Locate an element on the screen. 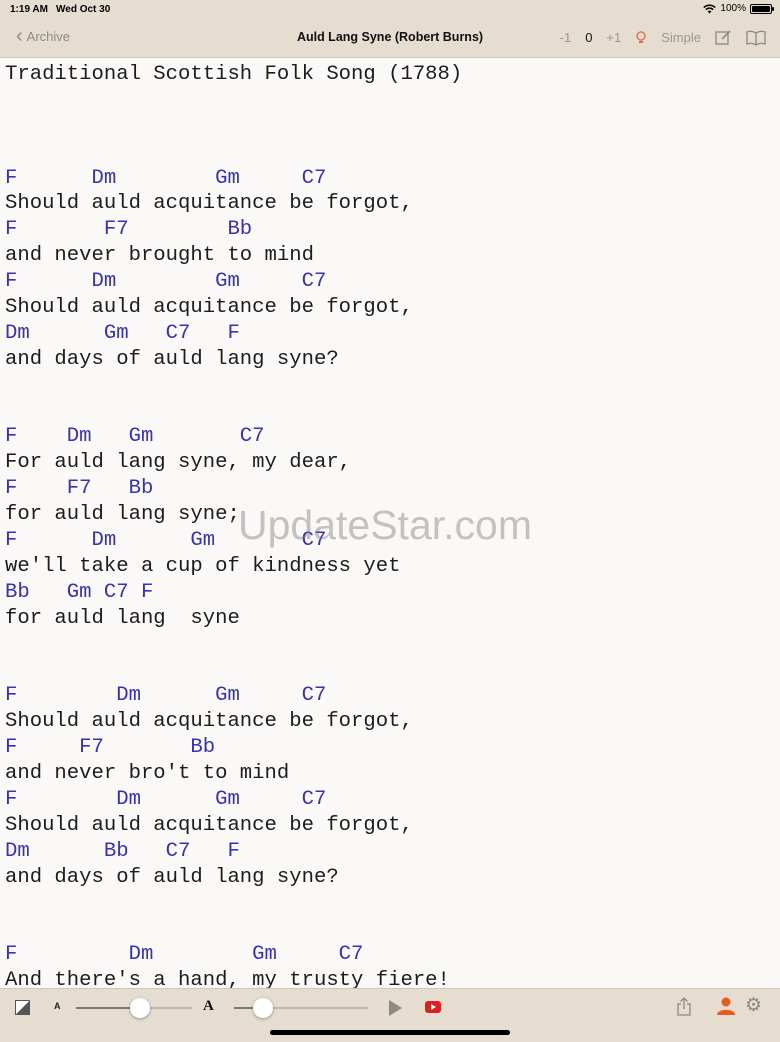 This screenshot has height=1042, width=780. battery-percent: 100% is located at coordinates (733, 8).